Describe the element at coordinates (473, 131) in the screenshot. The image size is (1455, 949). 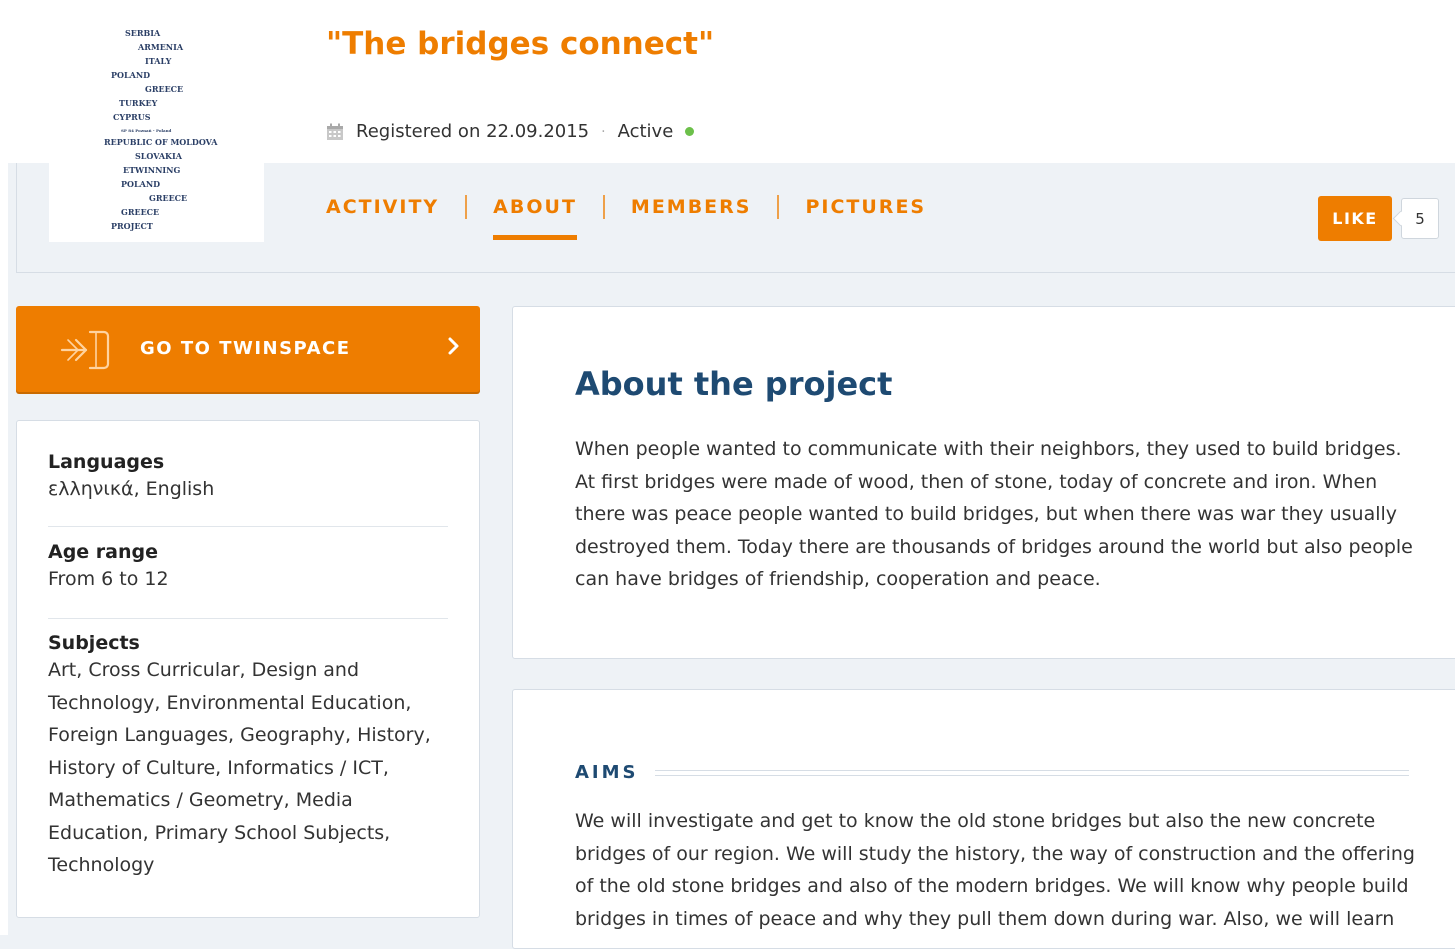
I see `registered-date: Registered on 22.09.2015` at that location.